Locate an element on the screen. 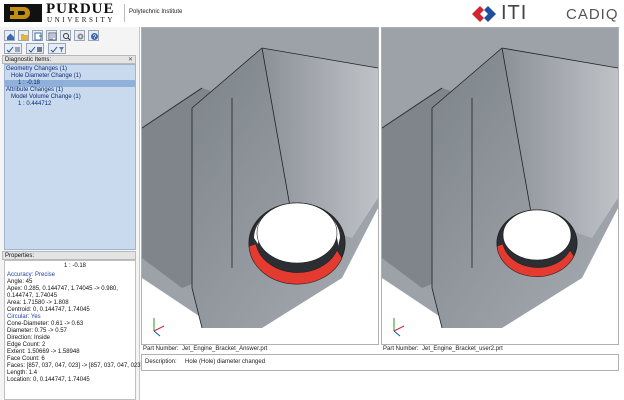 The height and width of the screenshot is (400, 624). prop-row: Area: 1.71580 -> 1.808 is located at coordinates (38, 303).